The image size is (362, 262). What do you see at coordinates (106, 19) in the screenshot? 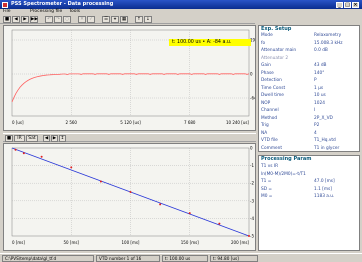
I see `list-button: ☰` at bounding box center [106, 19].